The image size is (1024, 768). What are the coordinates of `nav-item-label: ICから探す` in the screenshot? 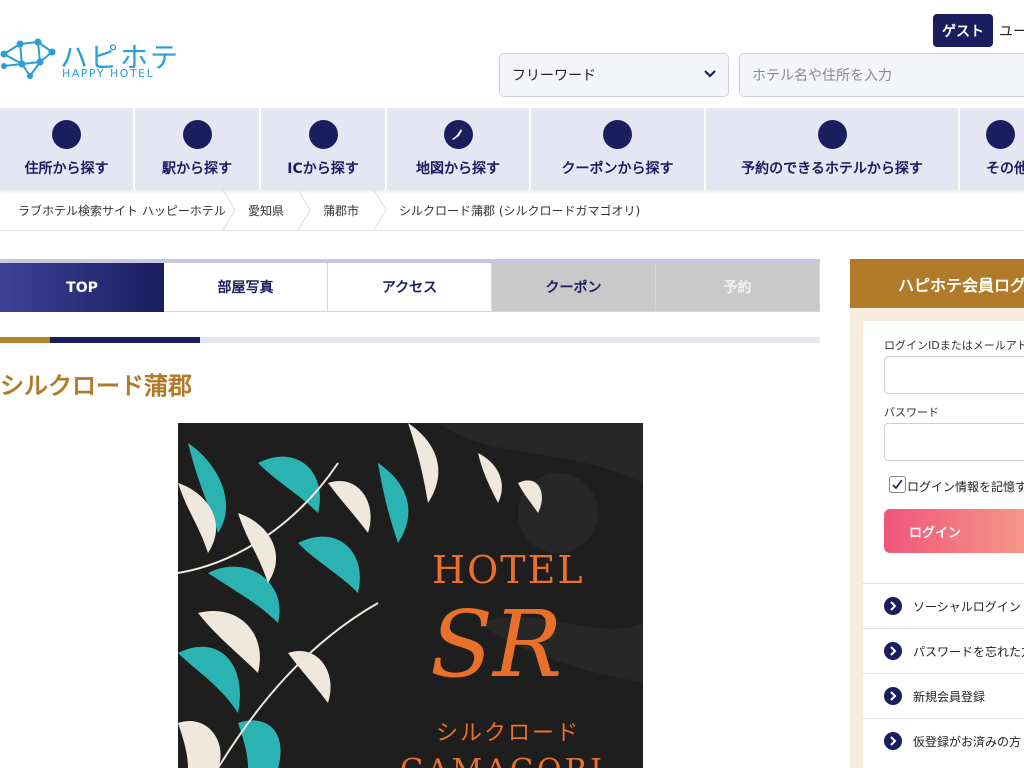 It's located at (323, 169).